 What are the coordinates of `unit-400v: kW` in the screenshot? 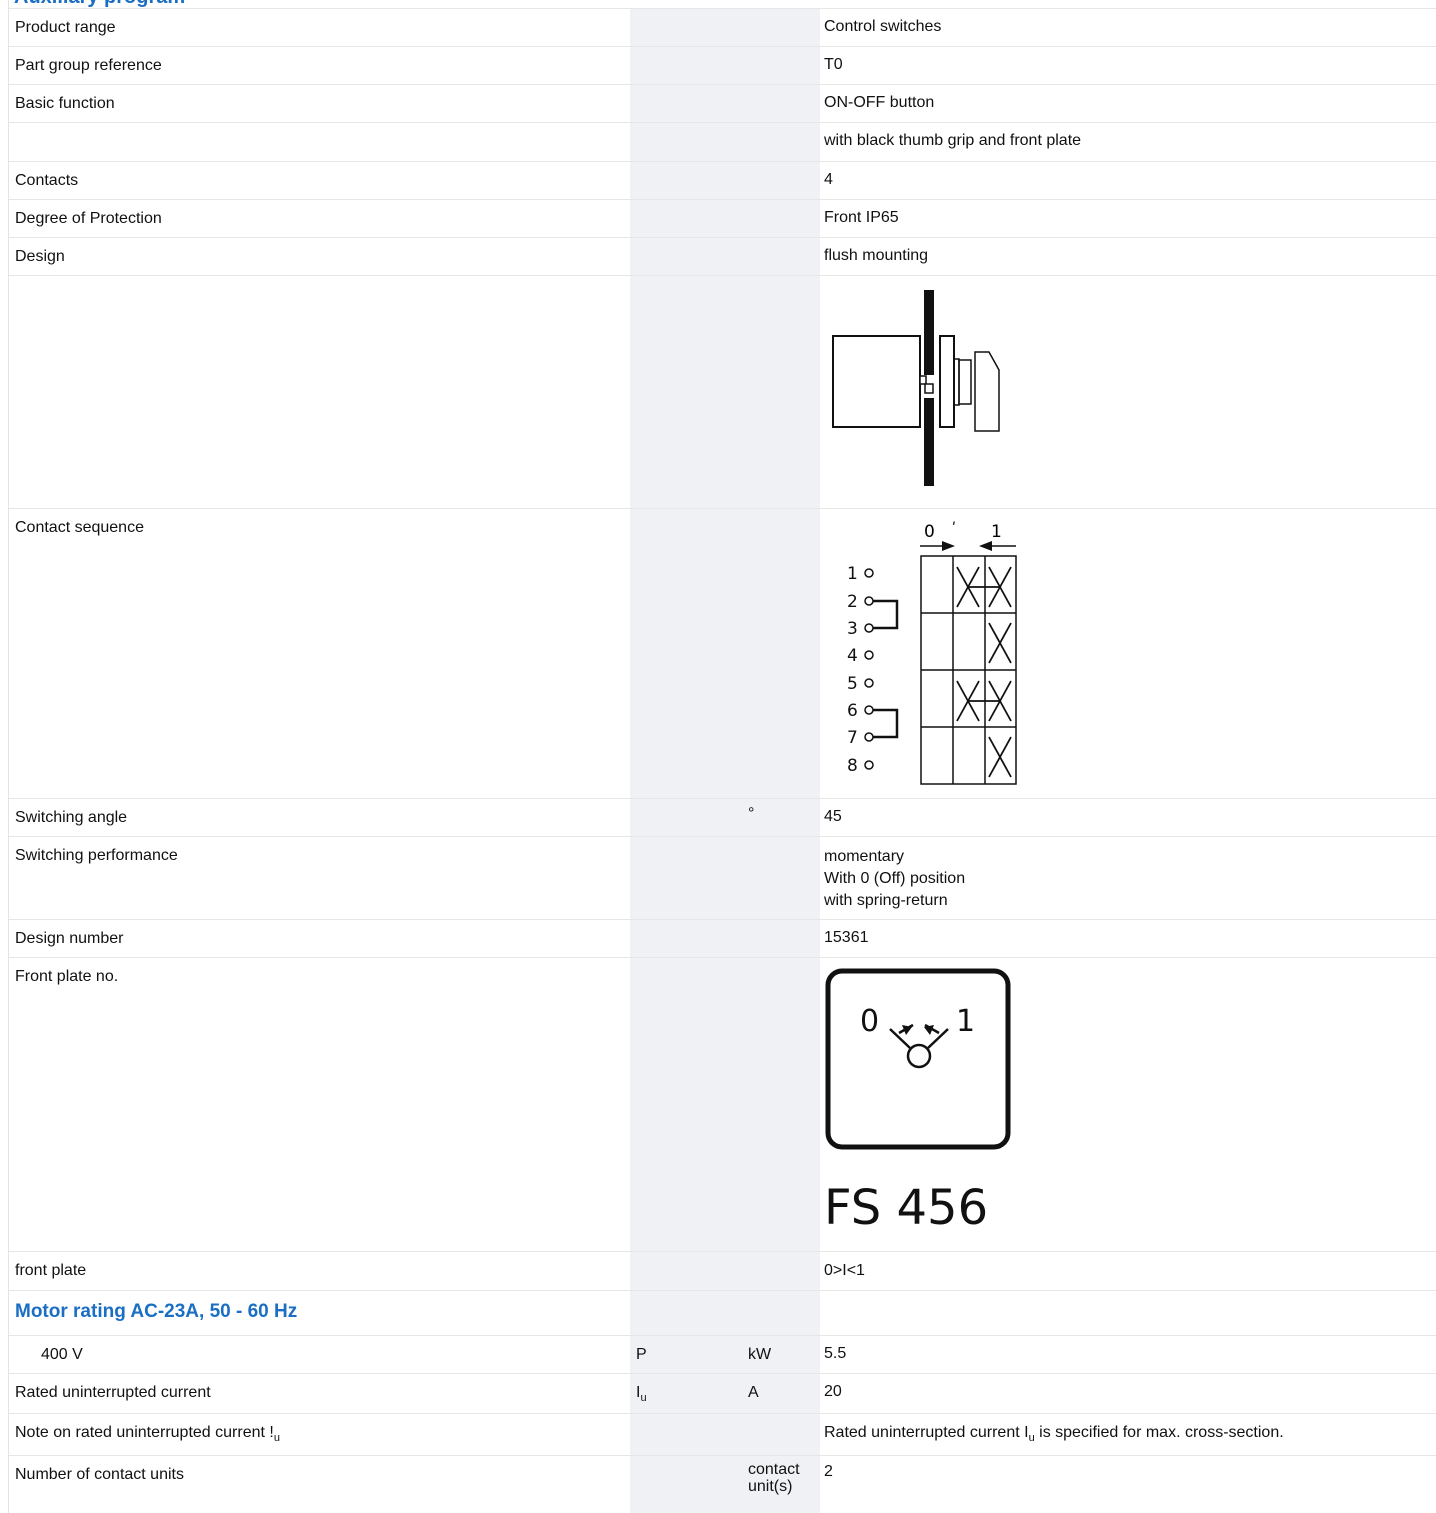 It's located at (760, 1354).